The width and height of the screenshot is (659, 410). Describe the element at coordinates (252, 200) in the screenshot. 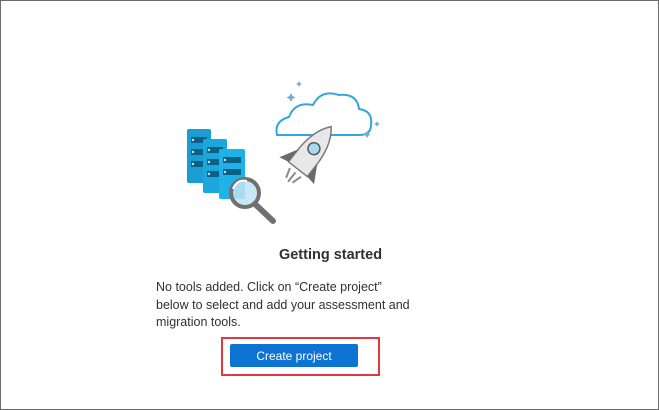

I see `magnifier-icon` at that location.